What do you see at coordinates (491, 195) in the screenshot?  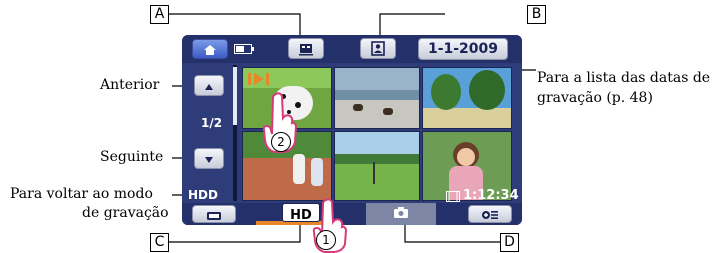 I see `duration-label: 1:12:34` at bounding box center [491, 195].